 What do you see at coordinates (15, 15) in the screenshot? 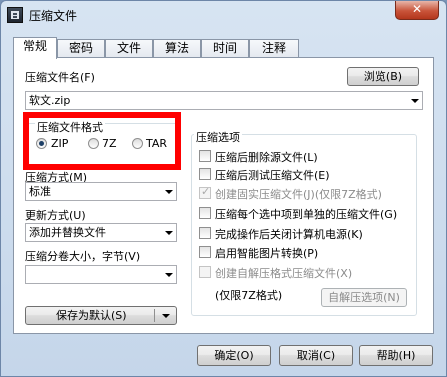
I see `archive-app-icon` at bounding box center [15, 15].